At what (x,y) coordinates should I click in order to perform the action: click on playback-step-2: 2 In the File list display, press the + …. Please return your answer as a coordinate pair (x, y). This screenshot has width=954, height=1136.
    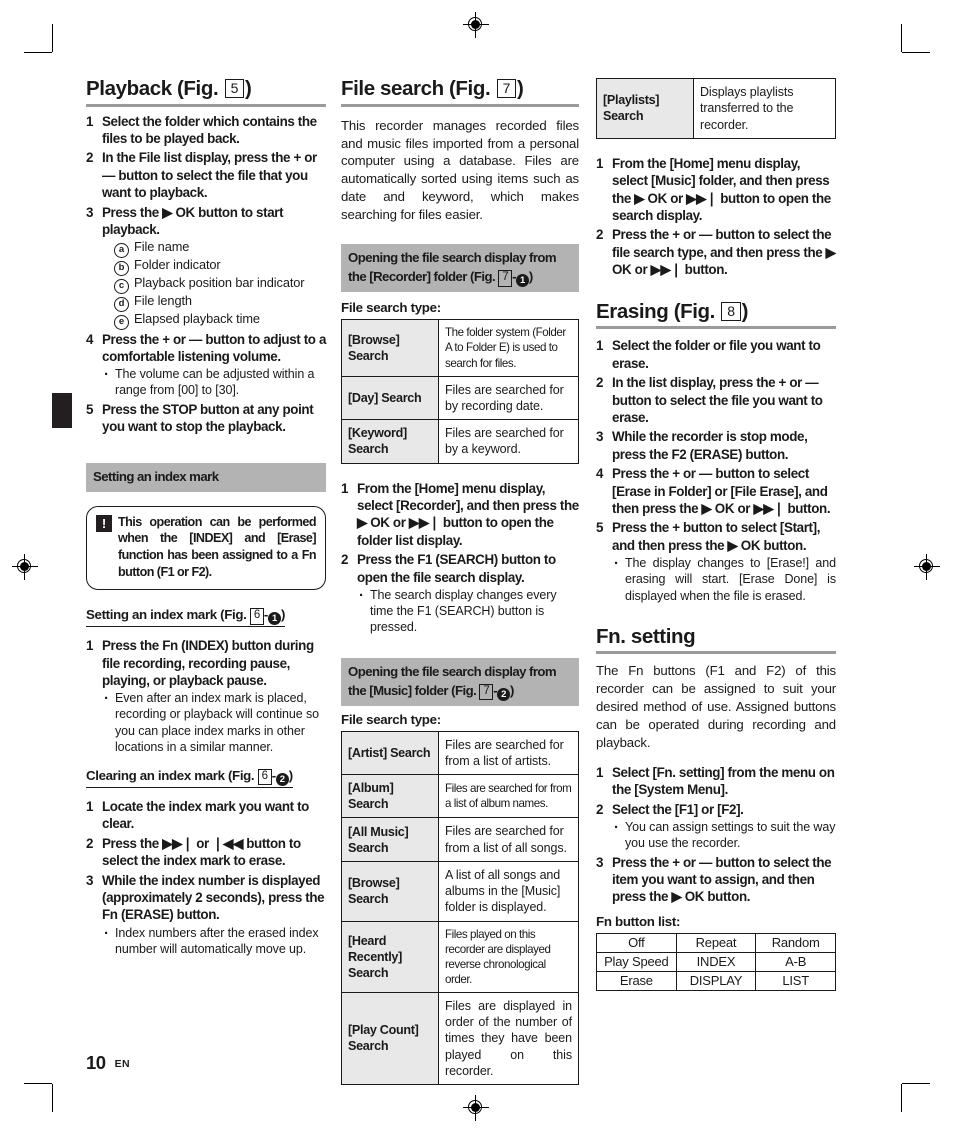
    Looking at the image, I should click on (206, 175).